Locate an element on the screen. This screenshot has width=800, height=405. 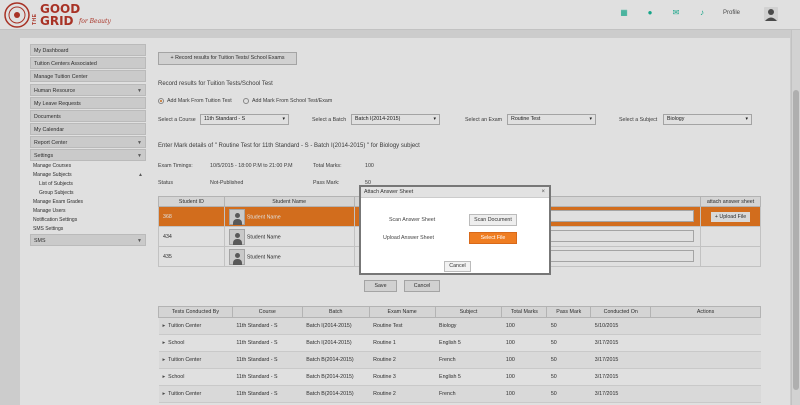
upload-label: Upload Answer Sheet is located at coordinates (408, 238).